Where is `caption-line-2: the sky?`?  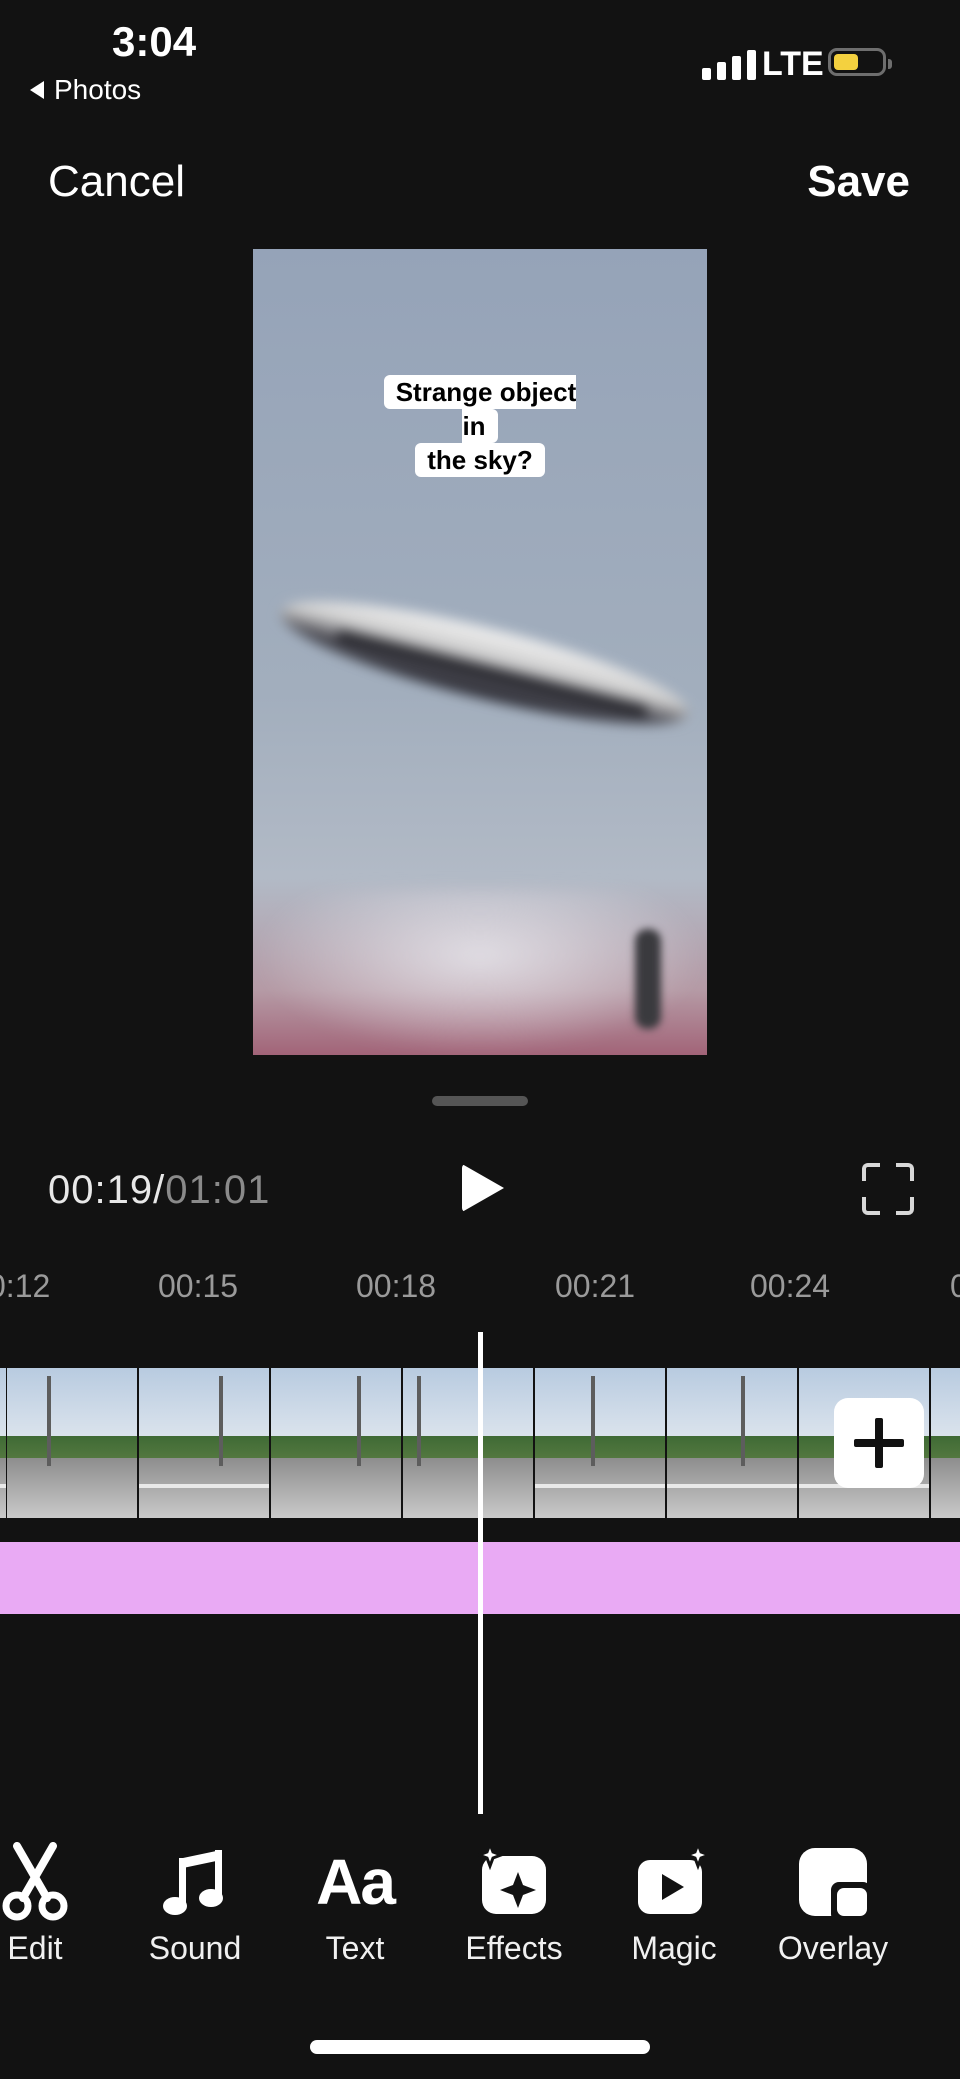
caption-line-2: the sky? is located at coordinates (480, 460).